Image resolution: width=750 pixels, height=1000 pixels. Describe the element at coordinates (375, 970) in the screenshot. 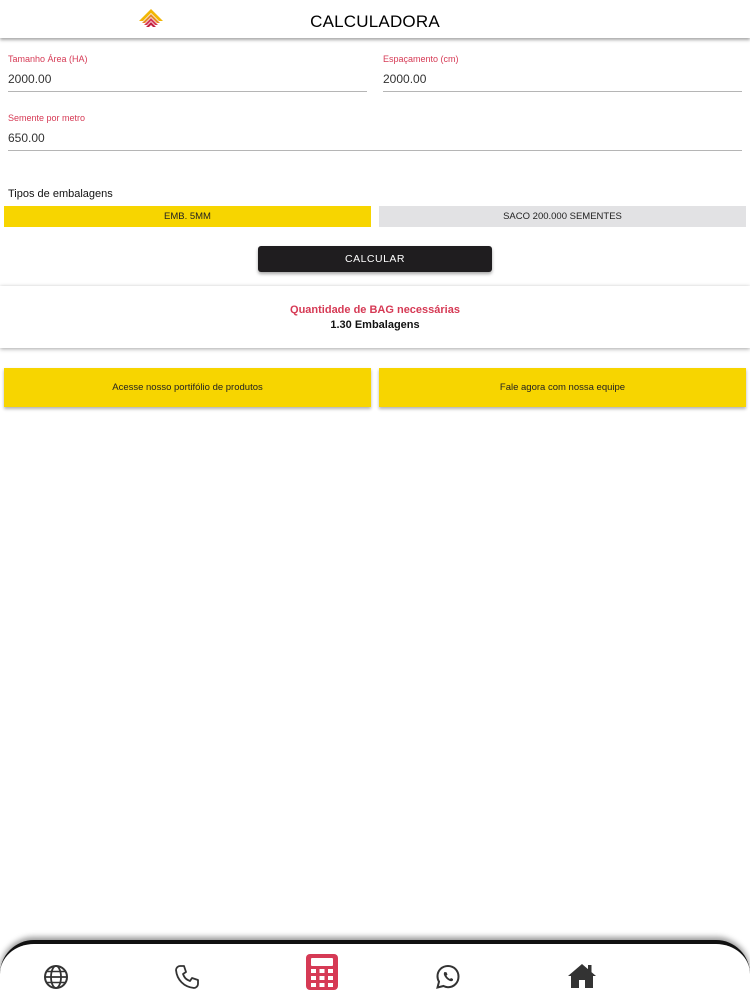

I see `bottom-nav` at that location.